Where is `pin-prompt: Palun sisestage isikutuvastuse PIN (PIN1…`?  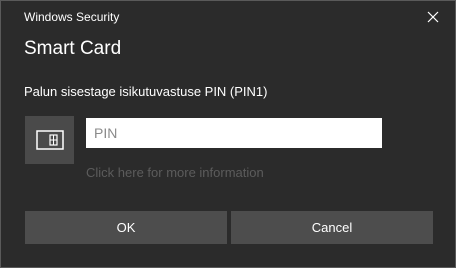 pin-prompt: Palun sisestage isikutuvastuse PIN (PIN1… is located at coordinates (146, 91).